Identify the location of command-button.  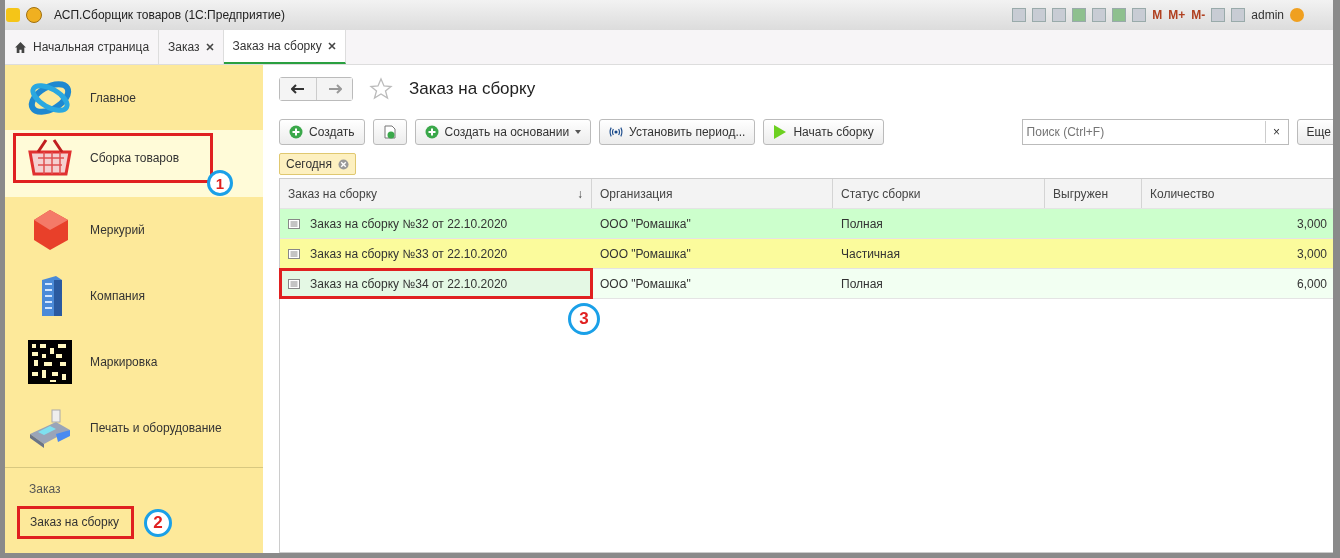
(389, 132).